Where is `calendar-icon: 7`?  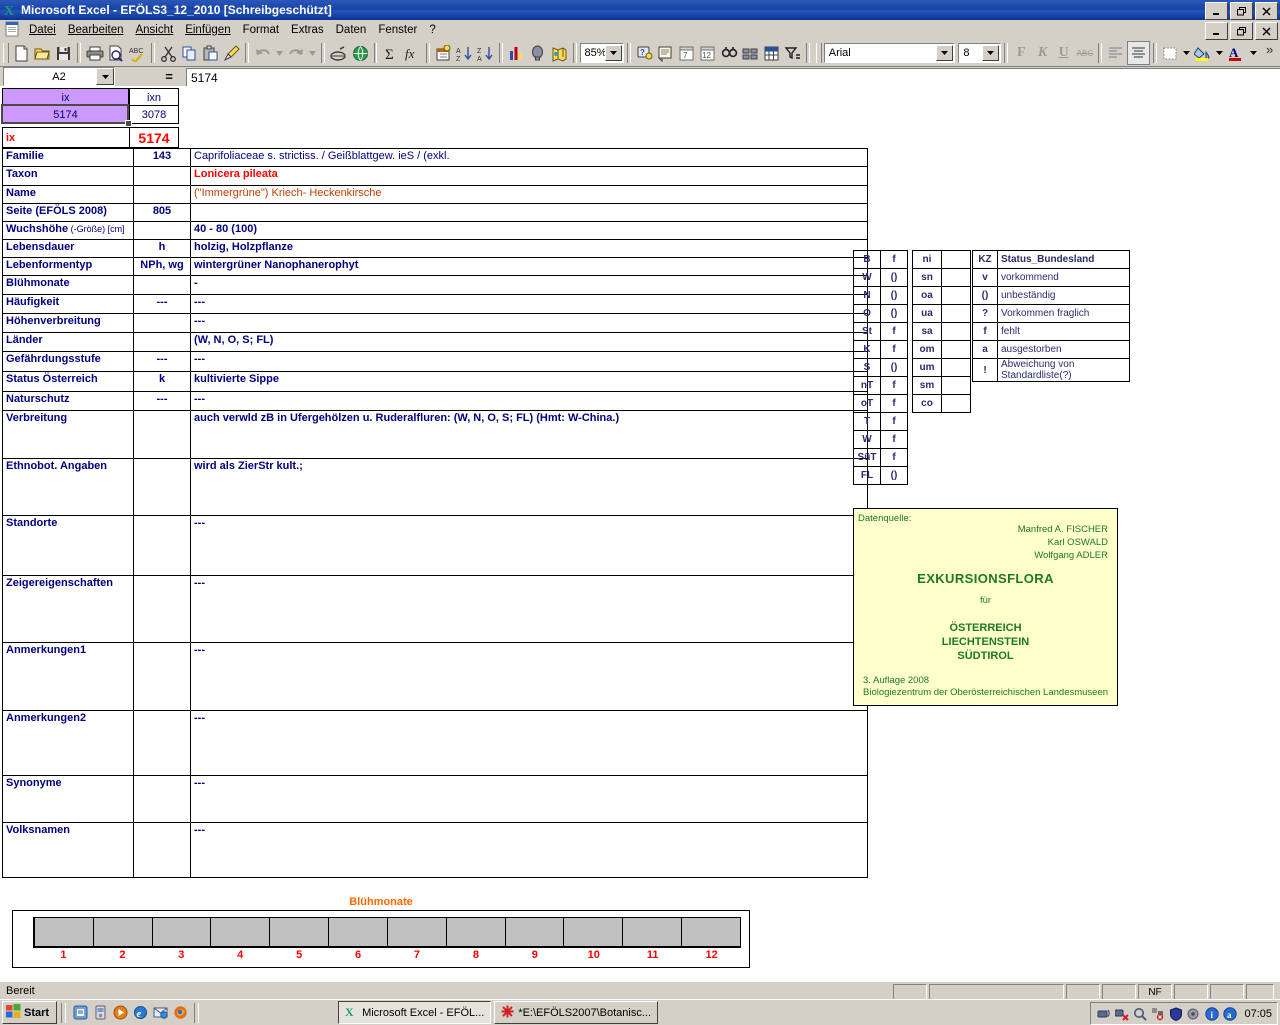 calendar-icon: 7 is located at coordinates (686, 53).